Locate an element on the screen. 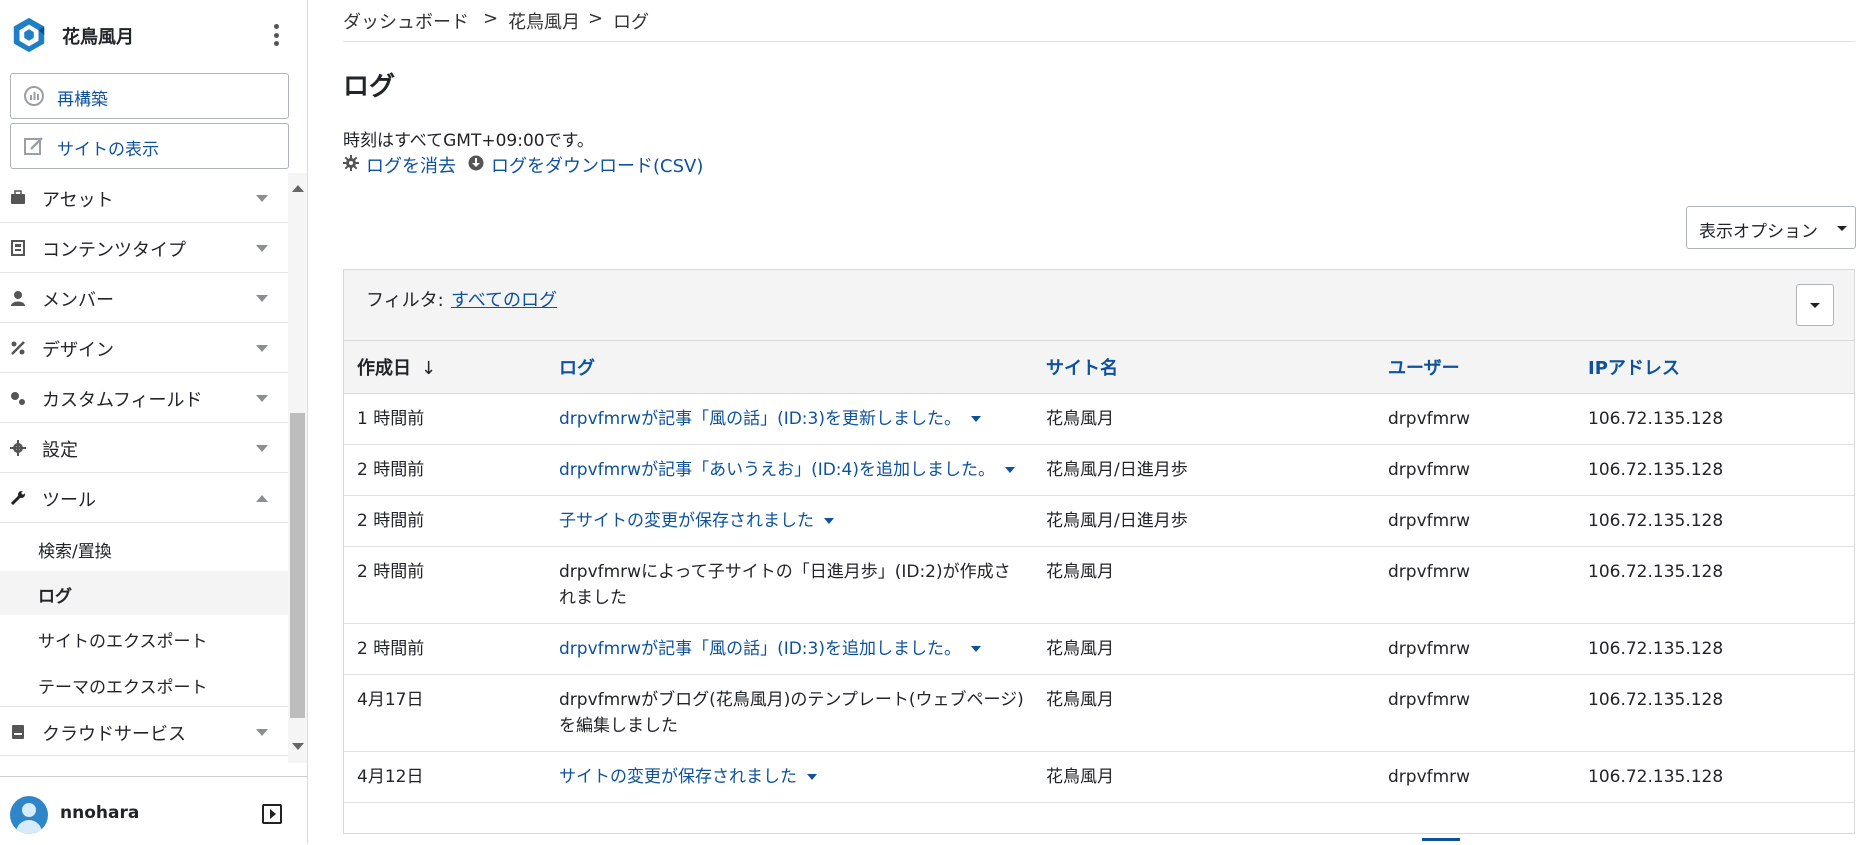 The image size is (1867, 845). breadcrumb-current: ログ is located at coordinates (631, 22).